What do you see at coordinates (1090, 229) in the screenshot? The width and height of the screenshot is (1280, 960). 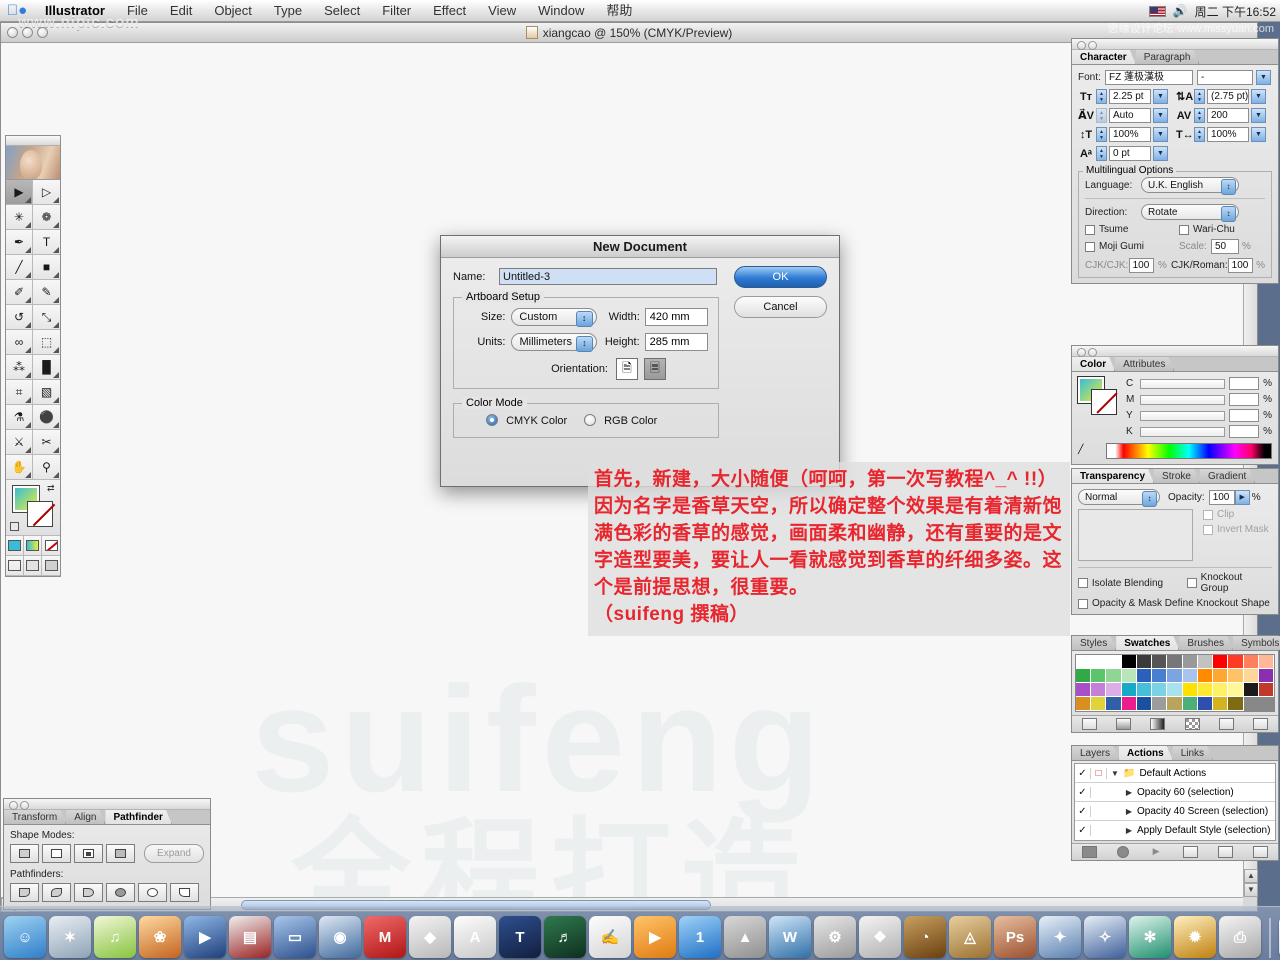 I see `tsume-checkbox` at bounding box center [1090, 229].